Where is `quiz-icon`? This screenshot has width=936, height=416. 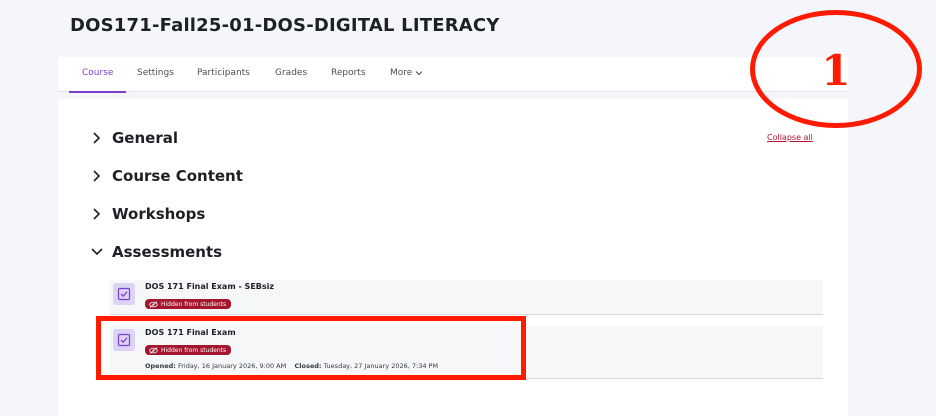 quiz-icon is located at coordinates (124, 294).